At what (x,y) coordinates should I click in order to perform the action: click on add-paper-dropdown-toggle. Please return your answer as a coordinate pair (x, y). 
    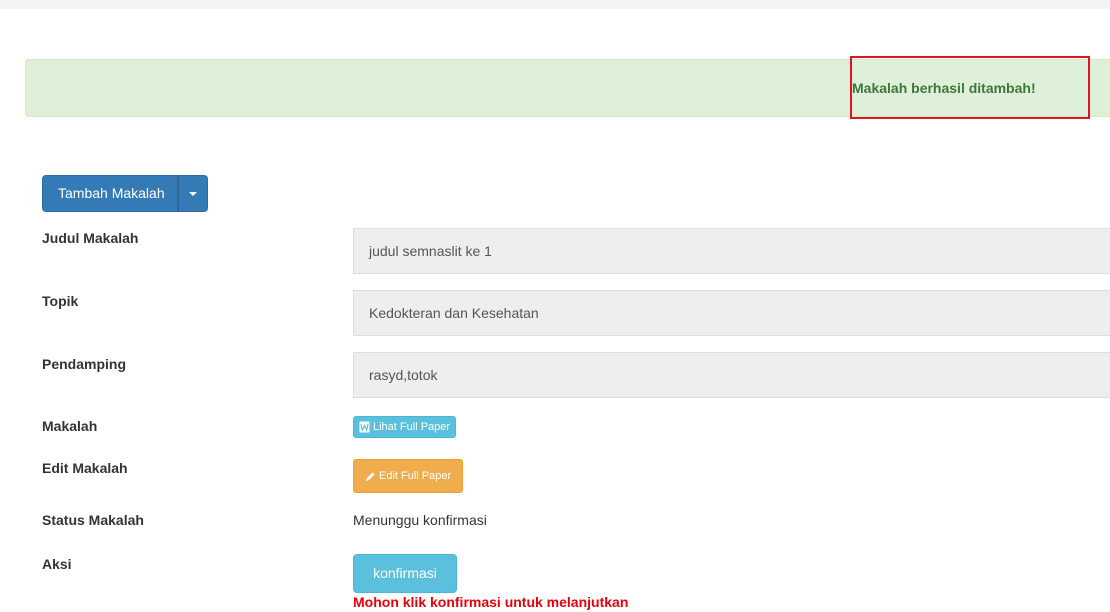
    Looking at the image, I should click on (192, 193).